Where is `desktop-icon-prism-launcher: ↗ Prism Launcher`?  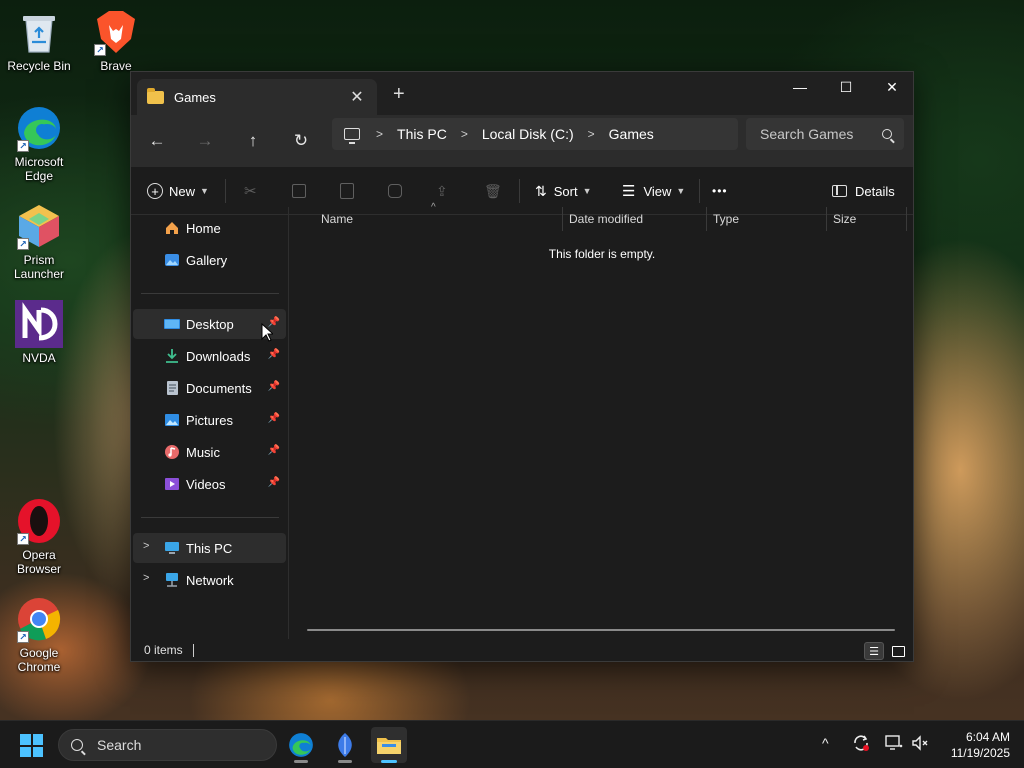 desktop-icon-prism-launcher: ↗ Prism Launcher is located at coordinates (39, 241).